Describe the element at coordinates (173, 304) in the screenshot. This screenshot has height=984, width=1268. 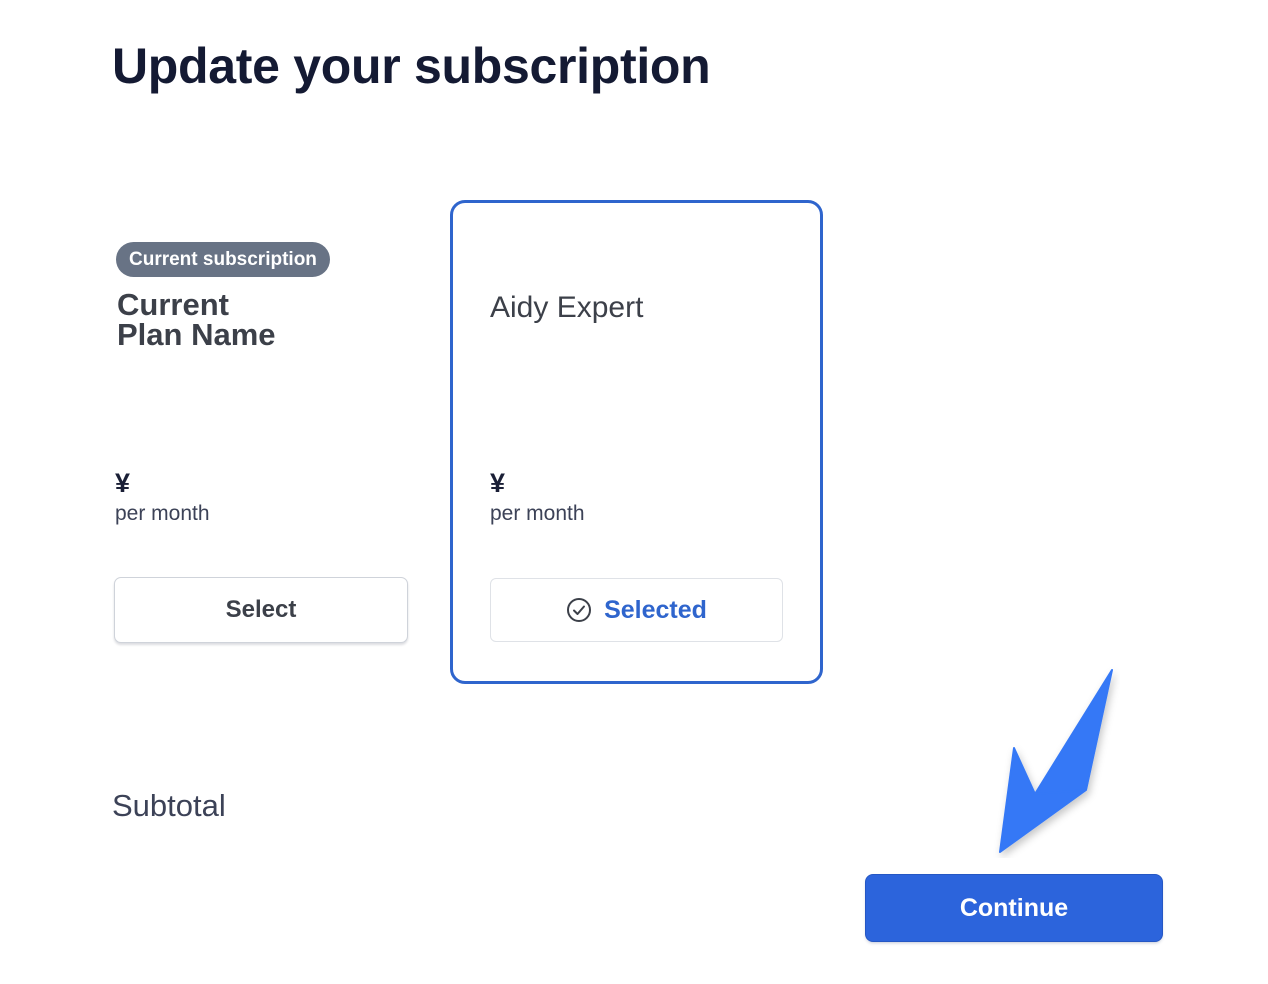
I see `current-plan-name-line1: Current` at that location.